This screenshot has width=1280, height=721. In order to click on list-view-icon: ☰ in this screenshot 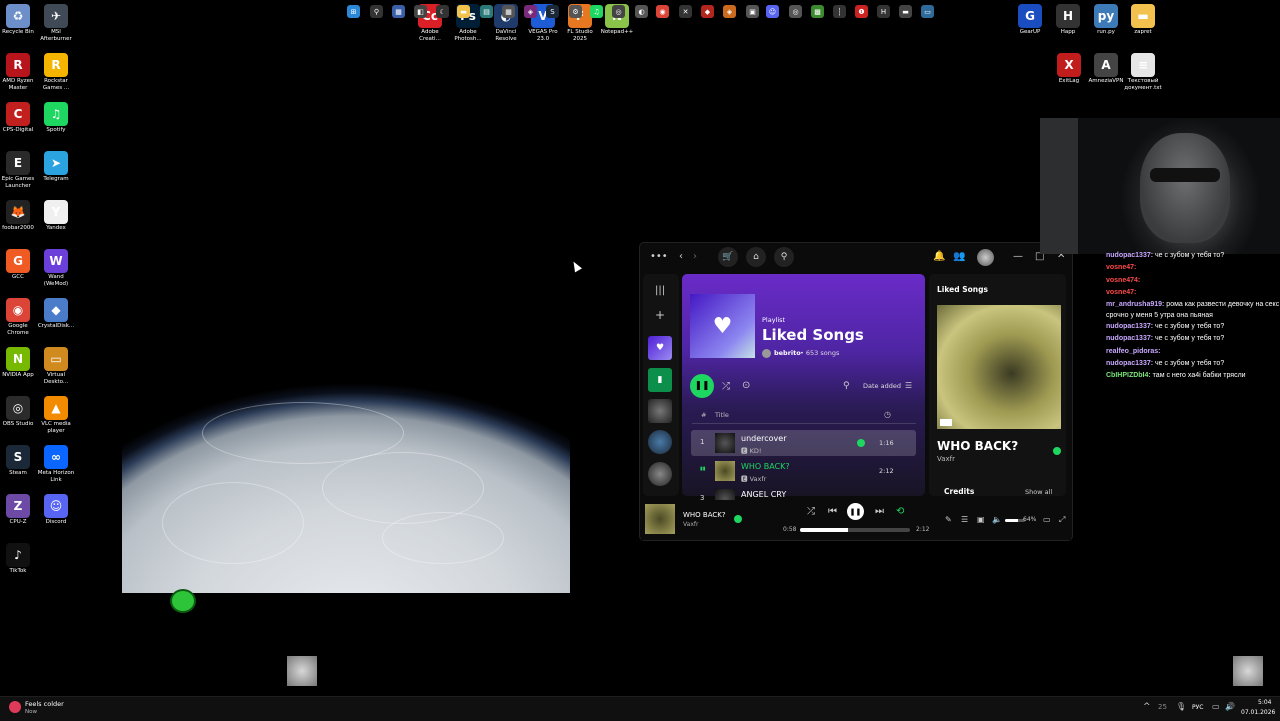, I will do `click(908, 385)`.